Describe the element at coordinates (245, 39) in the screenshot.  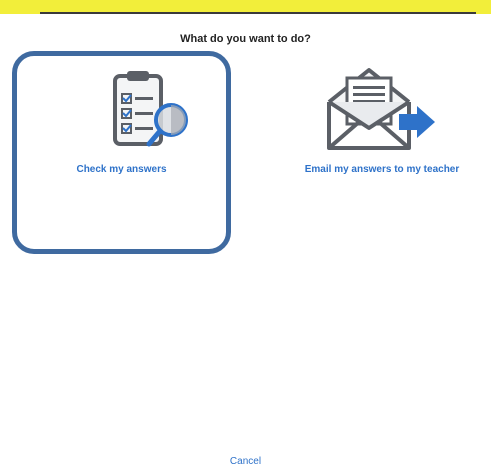
I see `dialog-prompt: What do you want to do?` at that location.